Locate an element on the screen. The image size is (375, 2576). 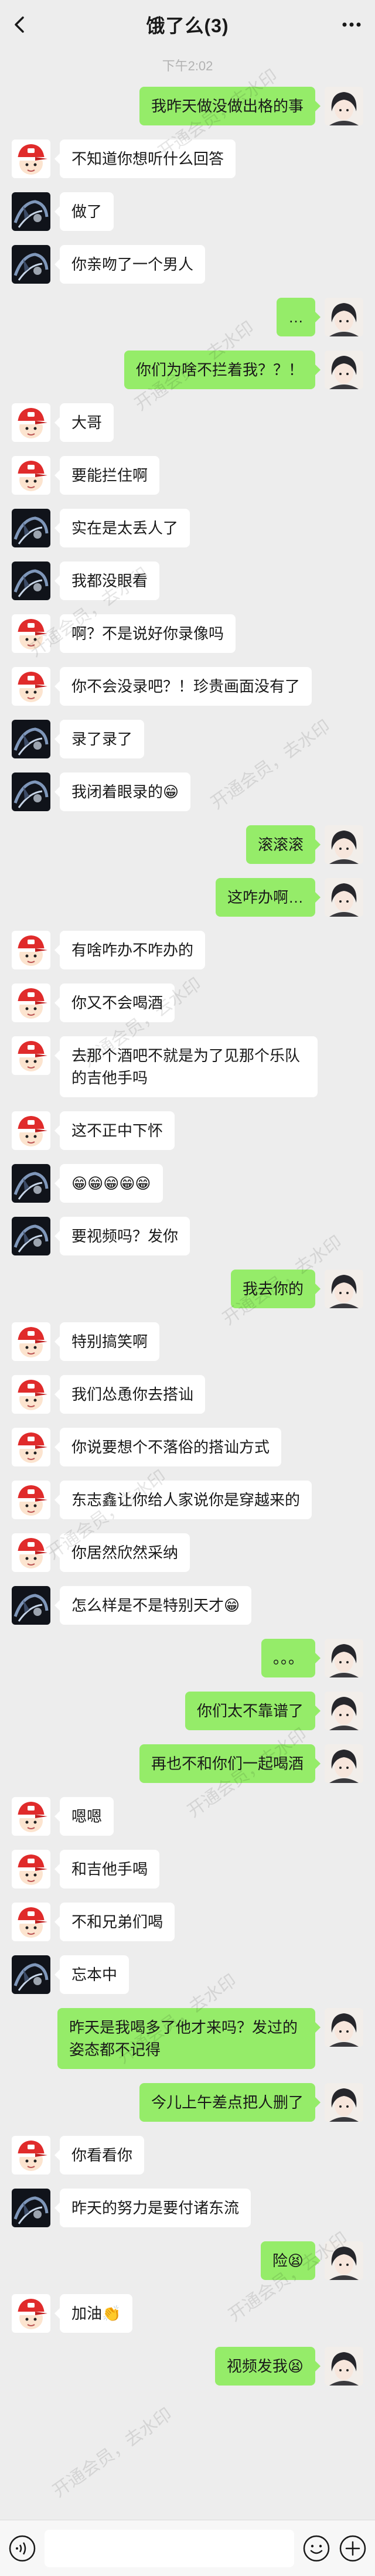
message-text: 你们太不靠谱了 is located at coordinates (250, 1711).